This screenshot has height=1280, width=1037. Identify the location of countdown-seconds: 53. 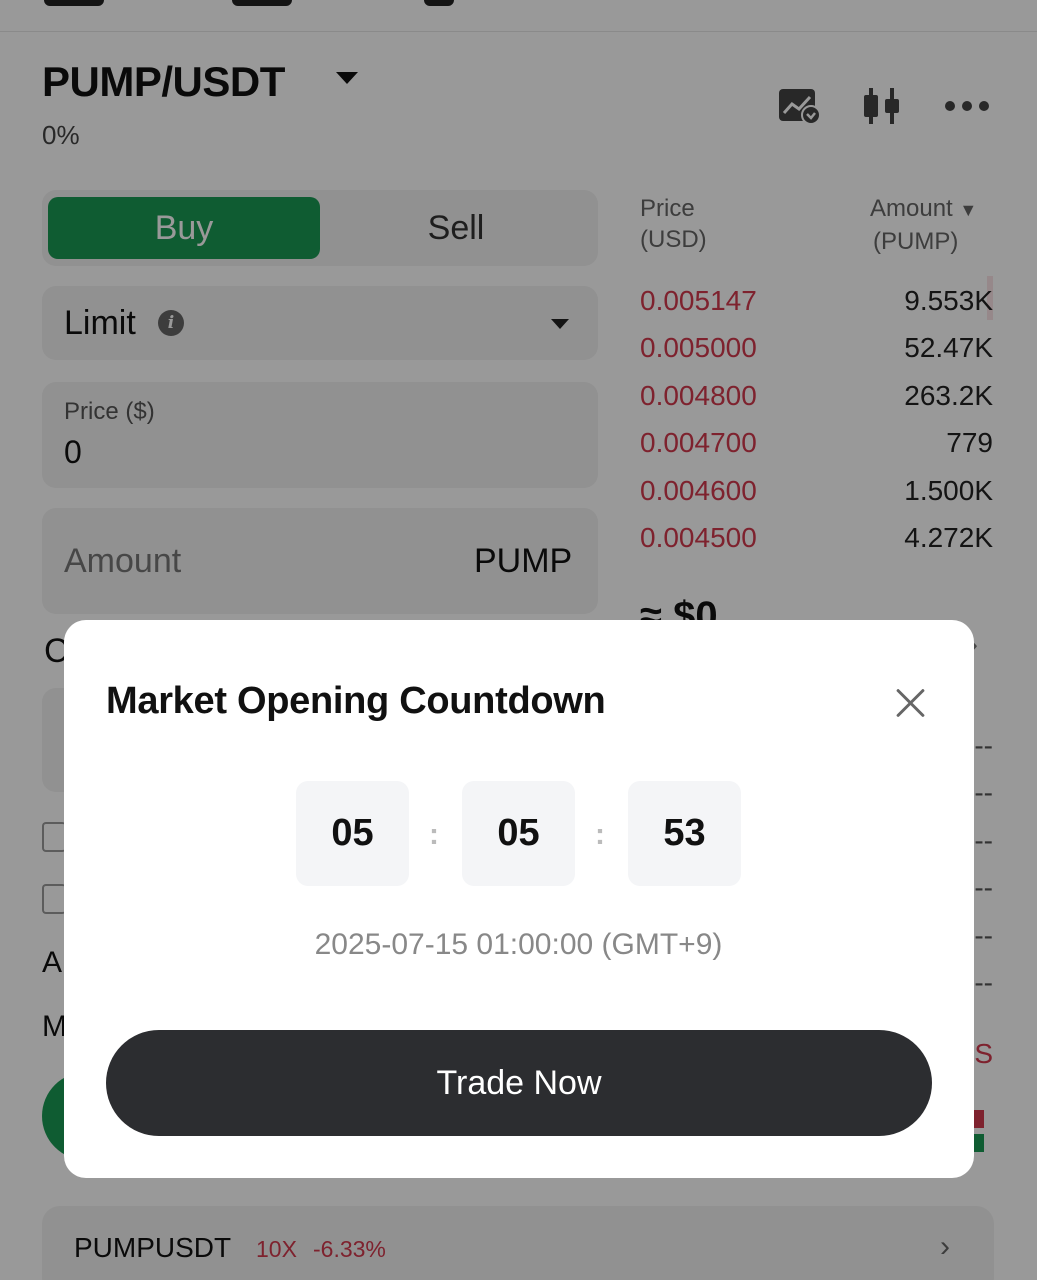
(684, 833).